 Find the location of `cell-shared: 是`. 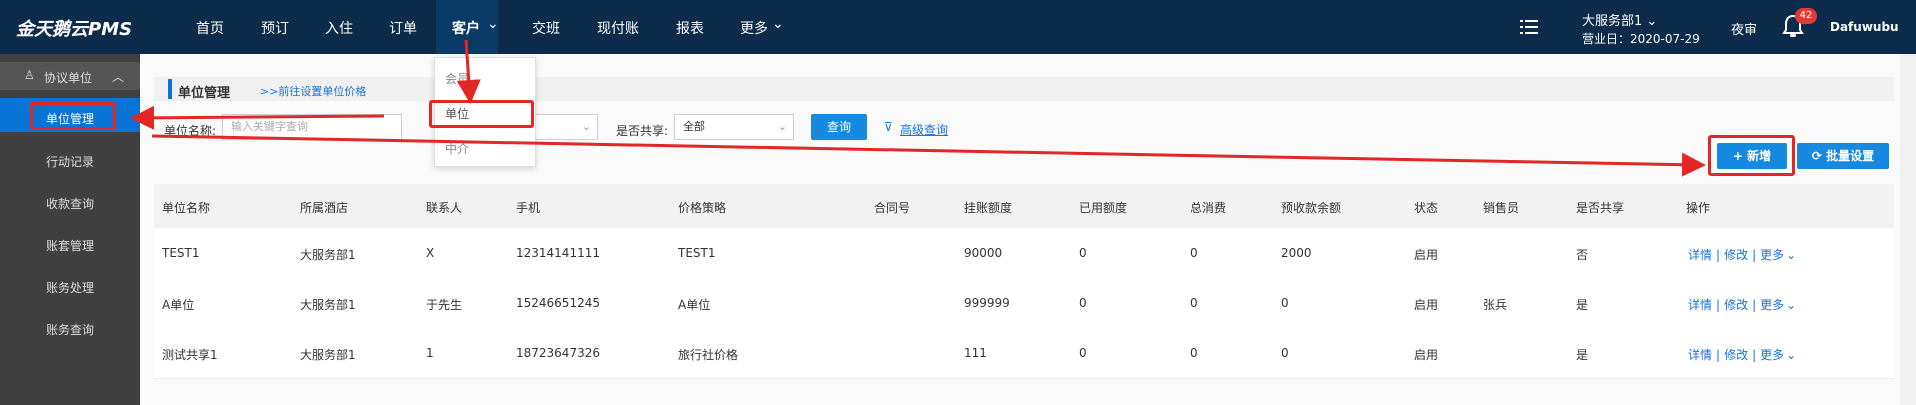

cell-shared: 是 is located at coordinates (1582, 305).